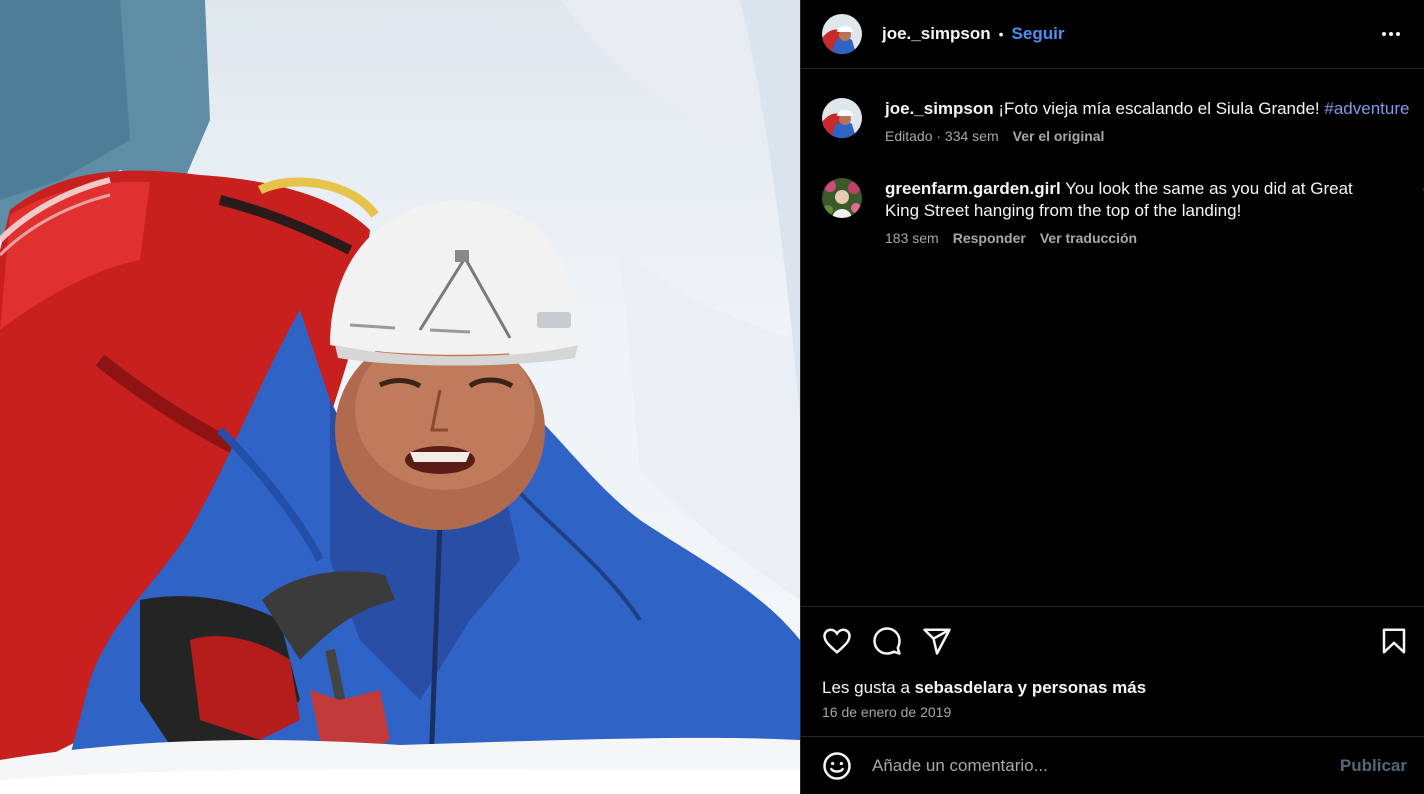 The image size is (1424, 794). What do you see at coordinates (837, 641) in the screenshot?
I see `heart-icon` at bounding box center [837, 641].